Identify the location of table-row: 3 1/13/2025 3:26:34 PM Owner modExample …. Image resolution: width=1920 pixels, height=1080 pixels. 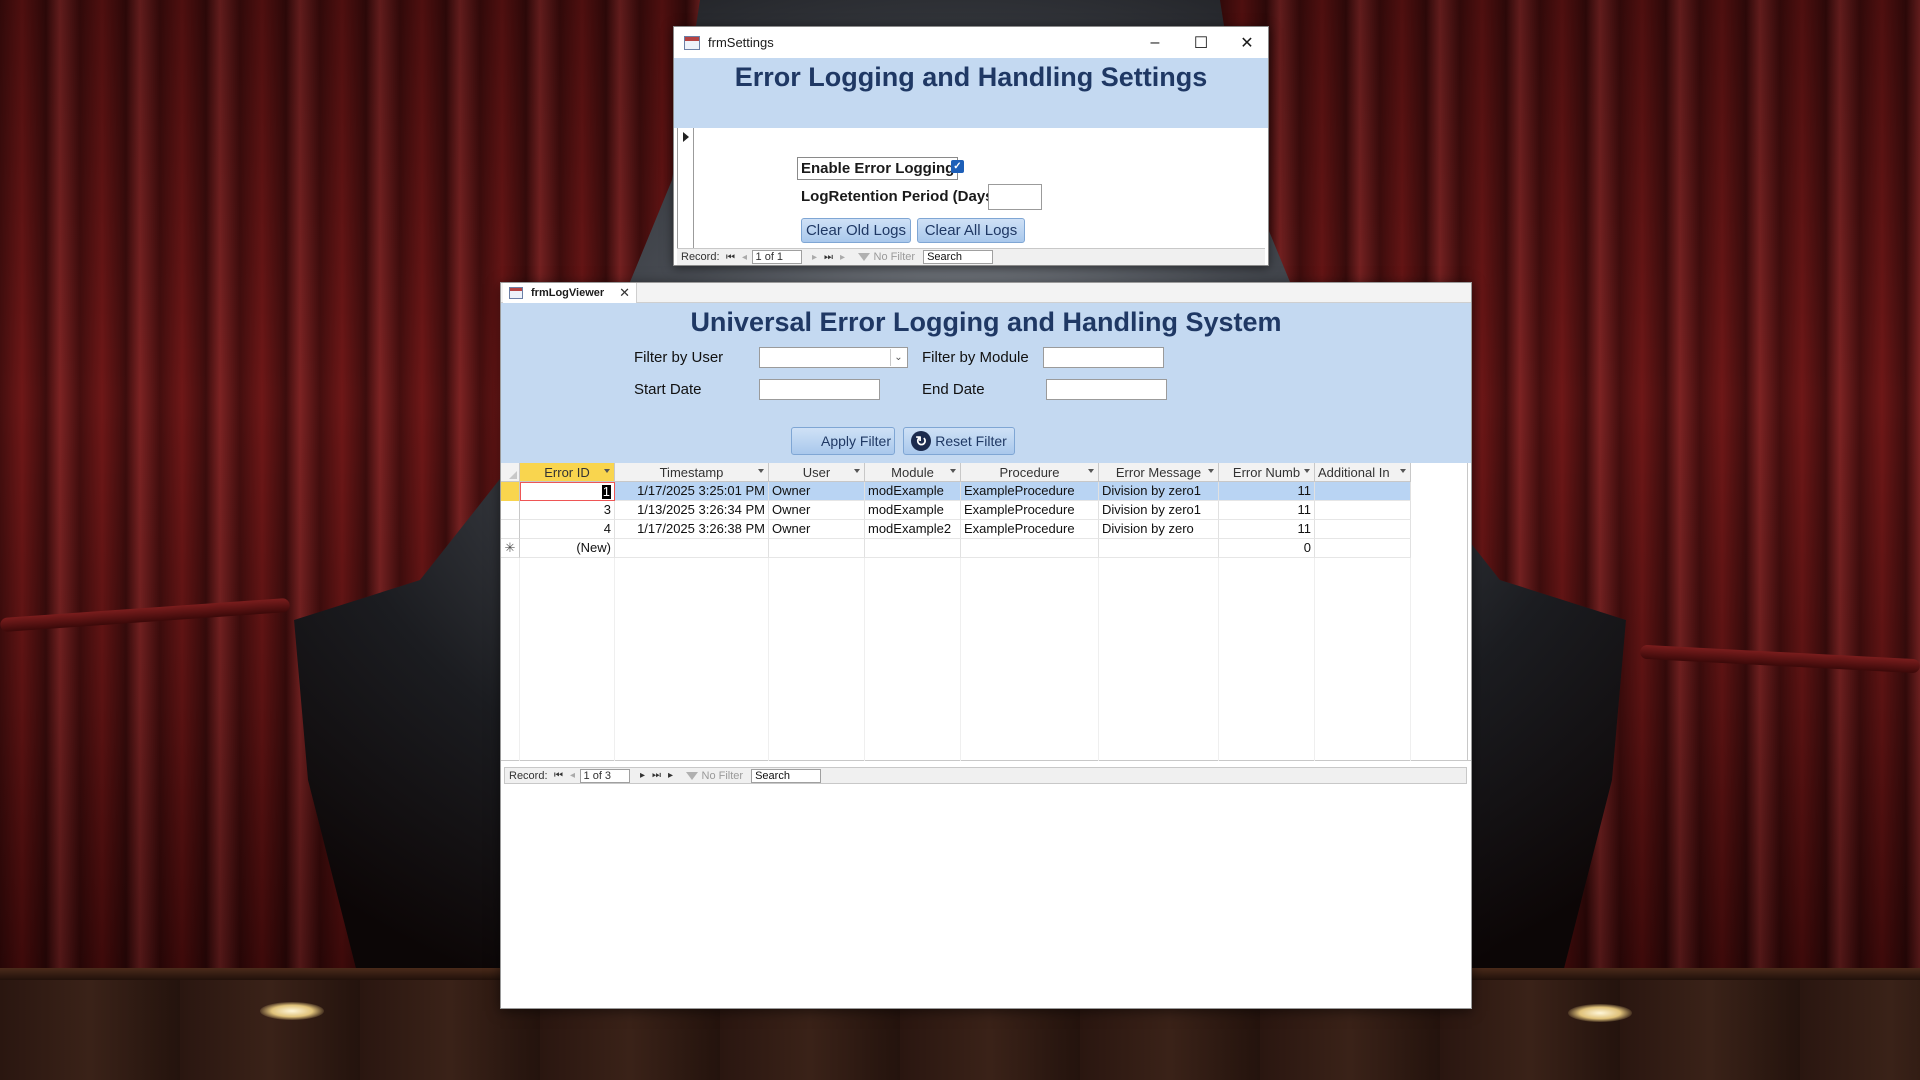
(956, 510).